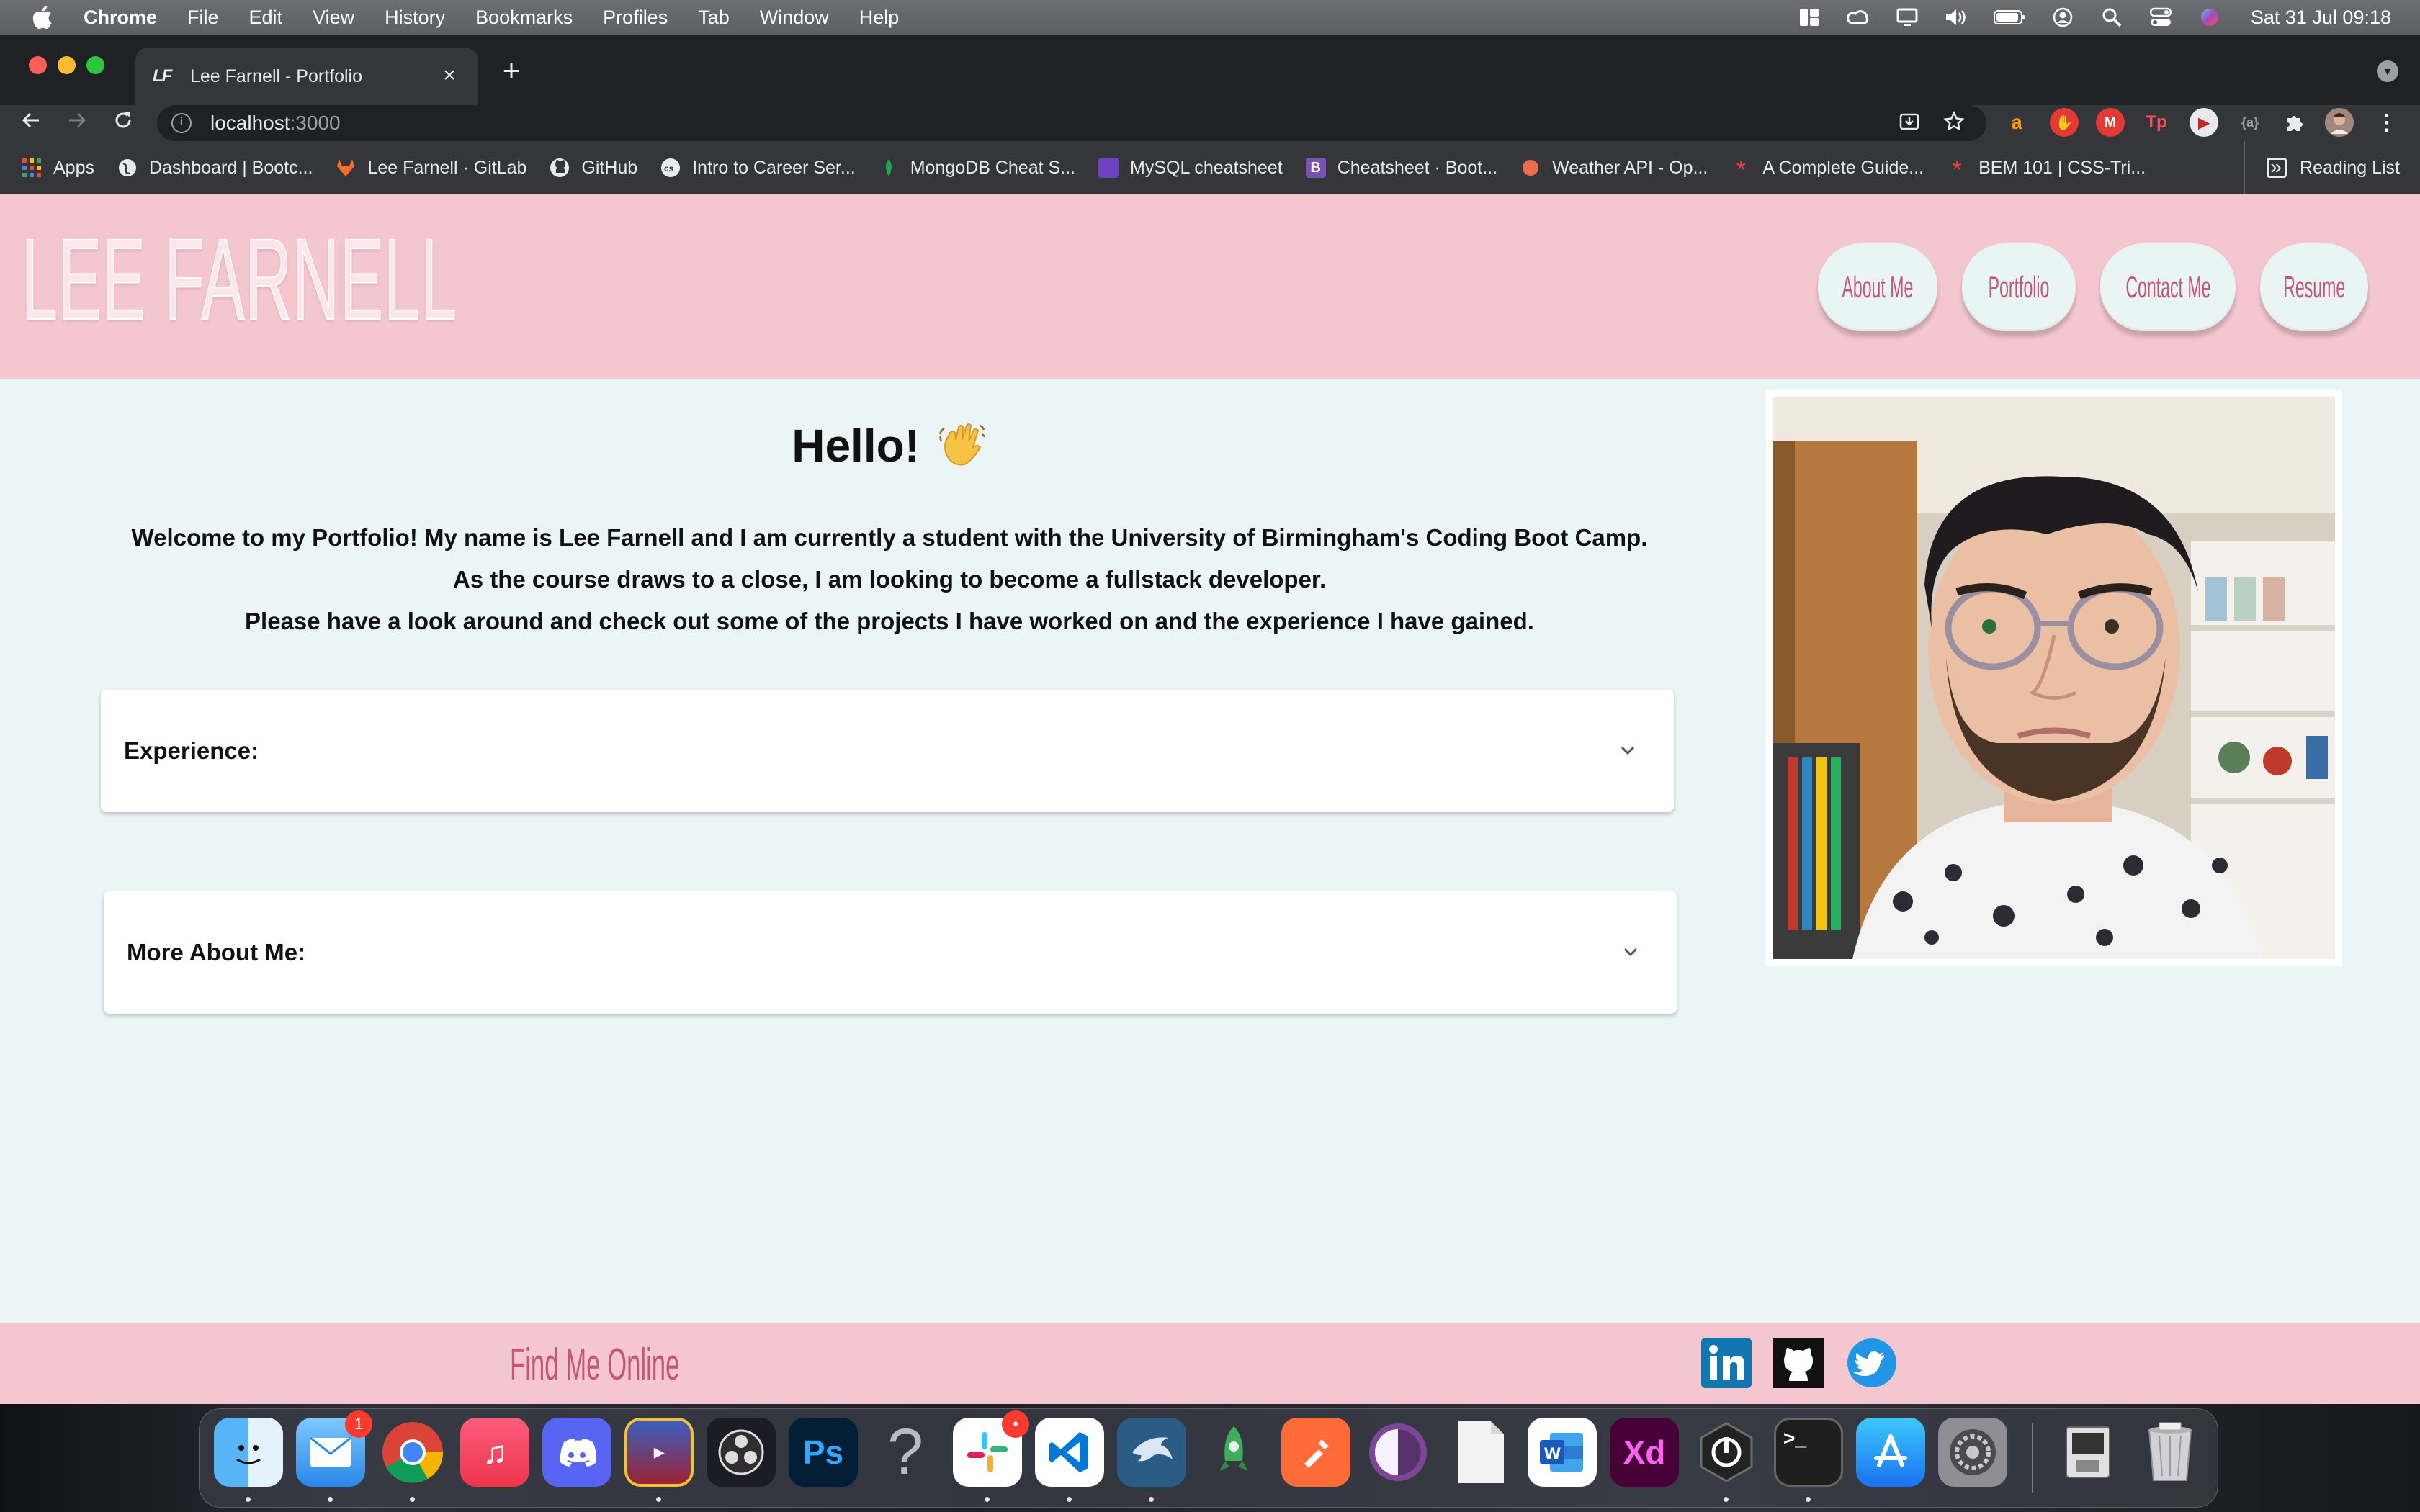 This screenshot has height=1512, width=2420. What do you see at coordinates (2387, 71) in the screenshot?
I see `tab-search-icon: ▾` at bounding box center [2387, 71].